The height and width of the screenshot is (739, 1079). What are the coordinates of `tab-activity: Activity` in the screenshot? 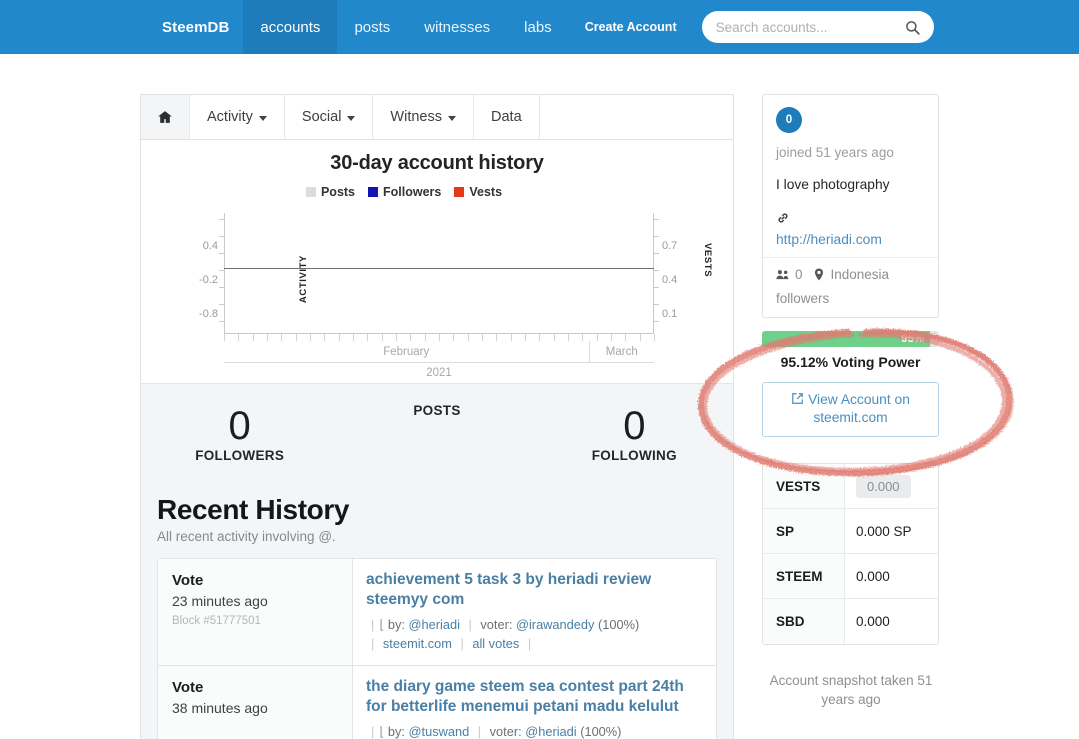 It's located at (237, 117).